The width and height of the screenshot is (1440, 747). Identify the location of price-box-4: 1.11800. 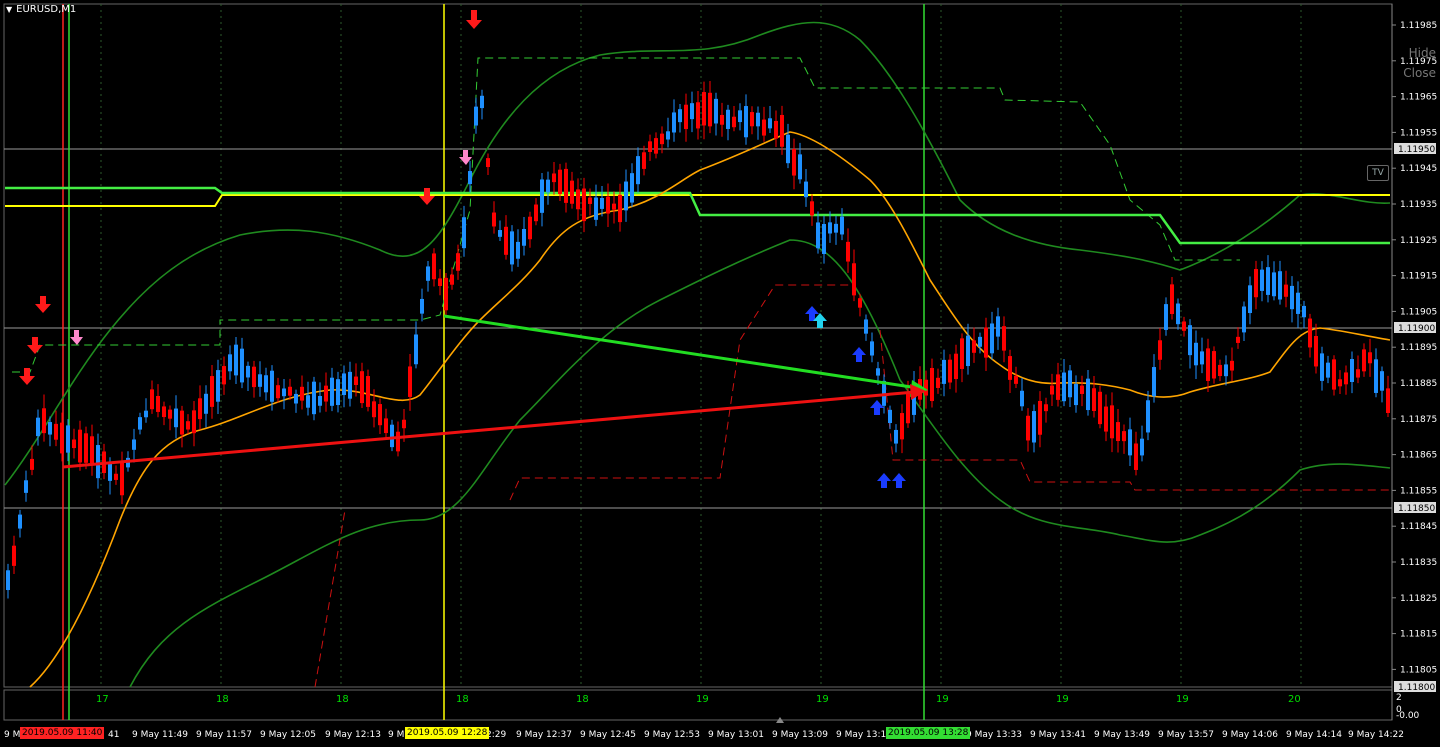
(1416, 688).